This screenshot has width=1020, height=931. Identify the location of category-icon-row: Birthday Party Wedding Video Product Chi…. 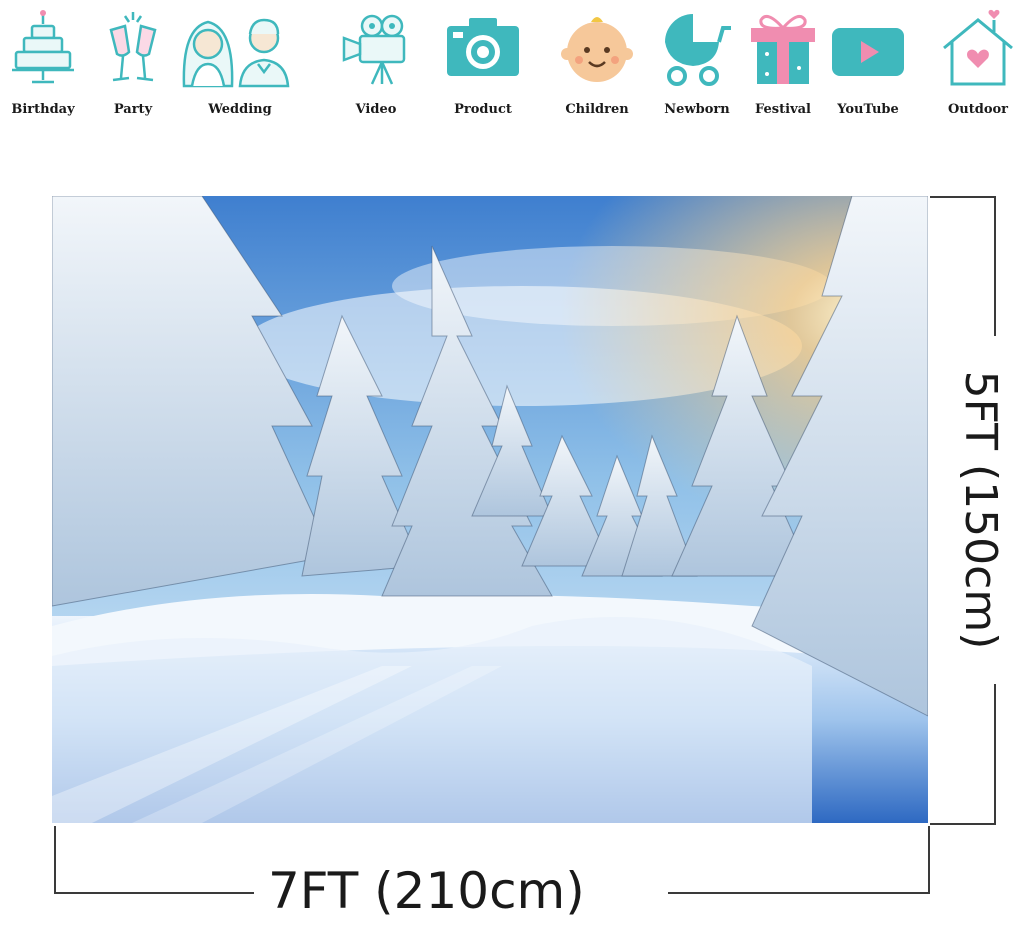
(510, 65).